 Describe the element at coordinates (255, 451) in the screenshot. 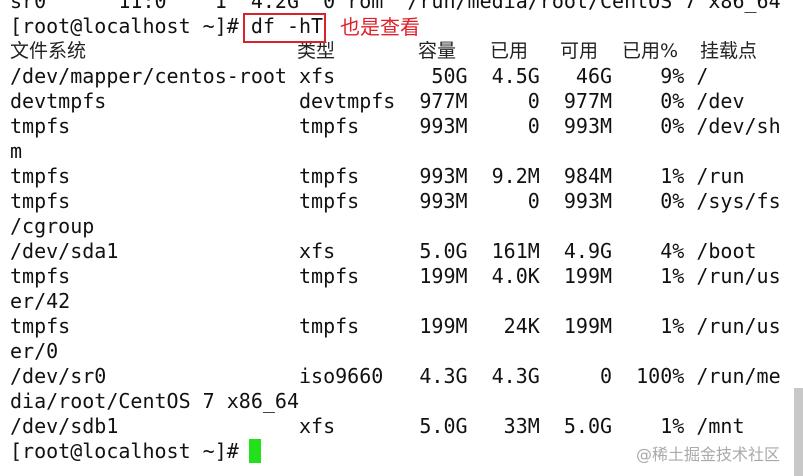

I see `terminal-cursor` at that location.